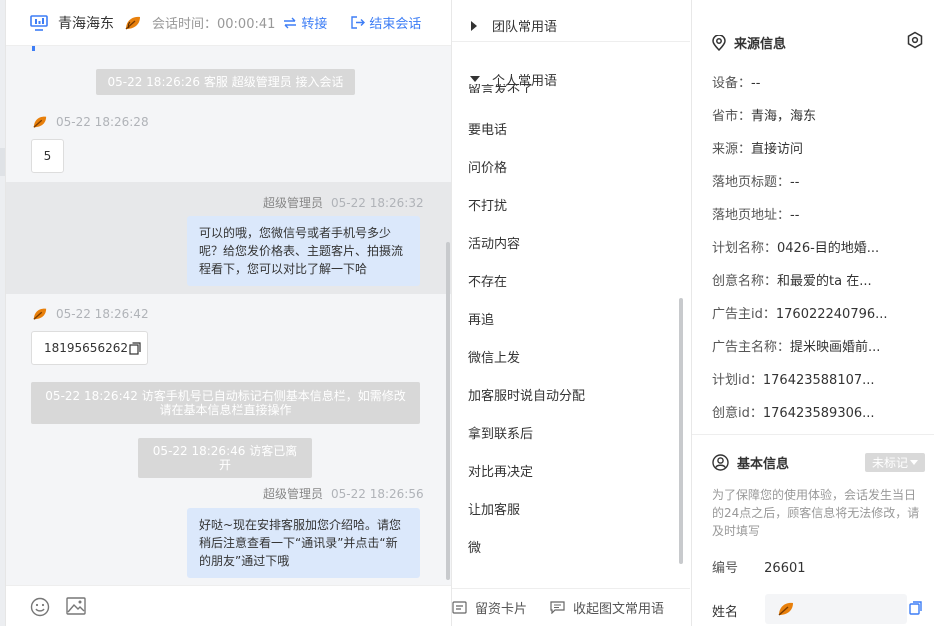 Image resolution: width=934 pixels, height=626 pixels. Describe the element at coordinates (745, 281) in the screenshot. I see `info-label: 创意名称：` at that location.